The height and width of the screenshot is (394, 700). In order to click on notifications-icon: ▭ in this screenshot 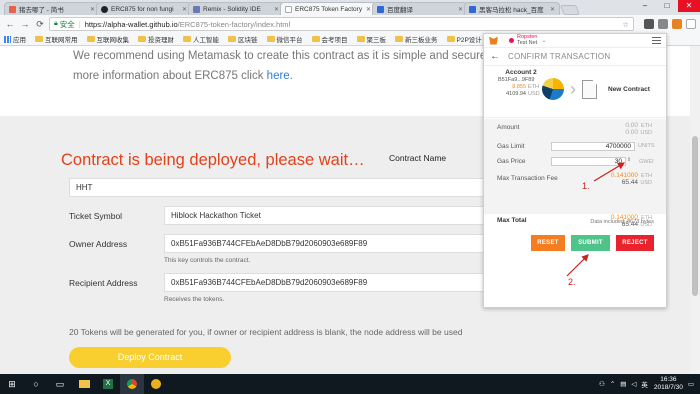, I will do `click(691, 384)`.